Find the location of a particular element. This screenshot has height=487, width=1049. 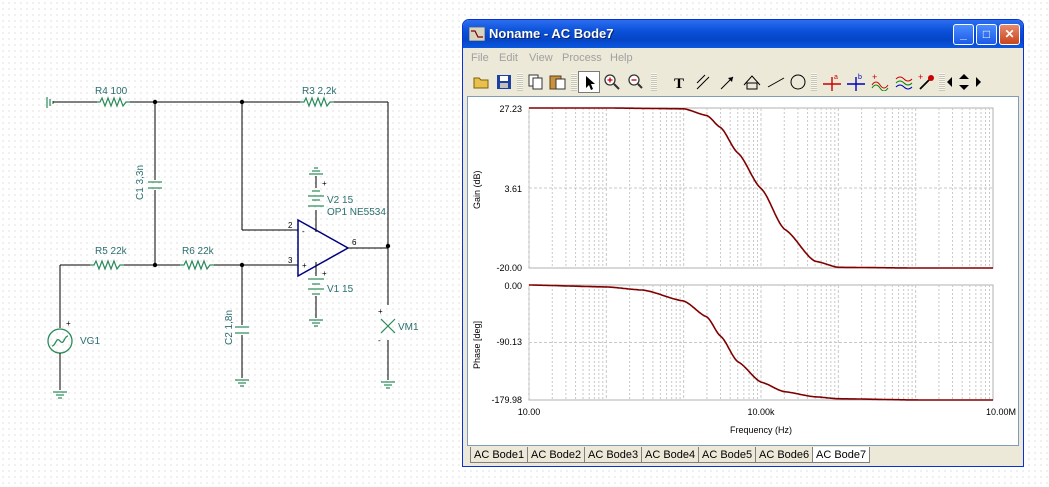

zoom-100-button is located at coordinates (636, 82).